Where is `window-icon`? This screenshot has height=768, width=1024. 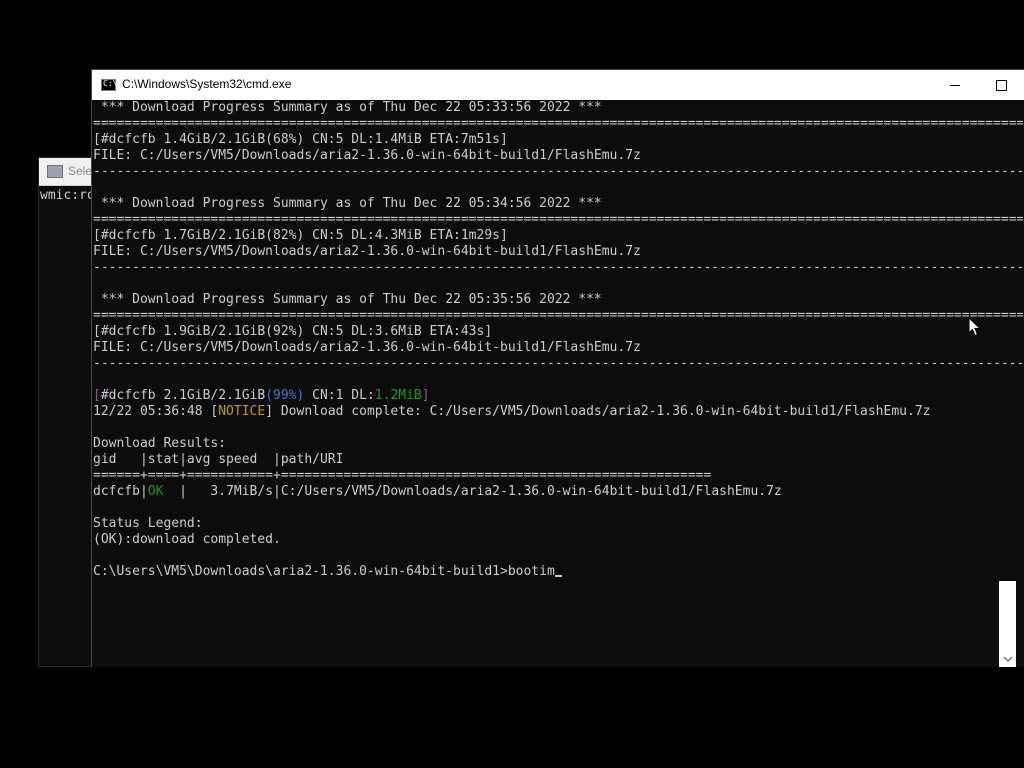
window-icon is located at coordinates (55, 171).